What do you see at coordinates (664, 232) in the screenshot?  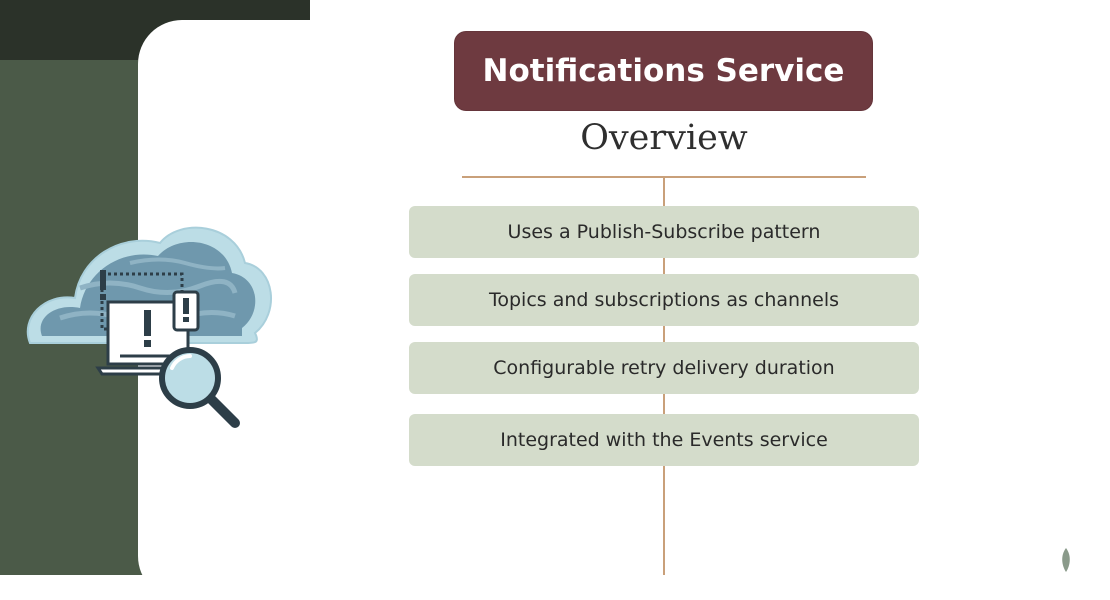 I see `feature-item-1: Uses a Publish-Subscribe pattern` at bounding box center [664, 232].